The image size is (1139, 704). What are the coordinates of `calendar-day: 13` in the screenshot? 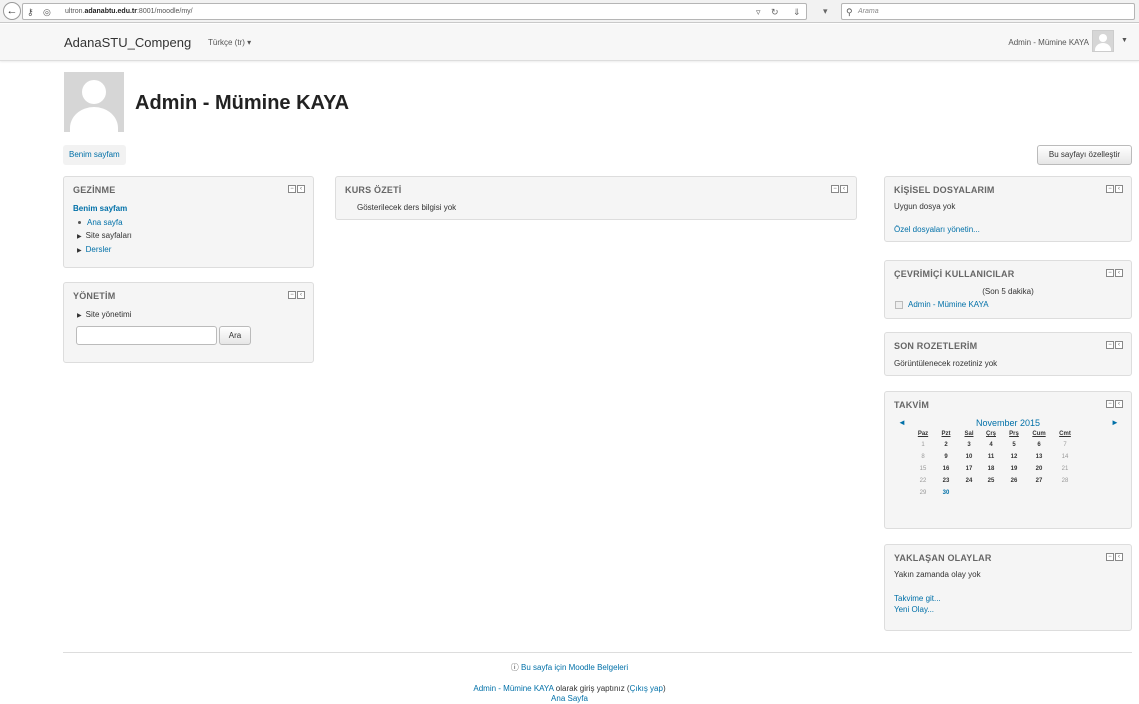 It's located at (1039, 457).